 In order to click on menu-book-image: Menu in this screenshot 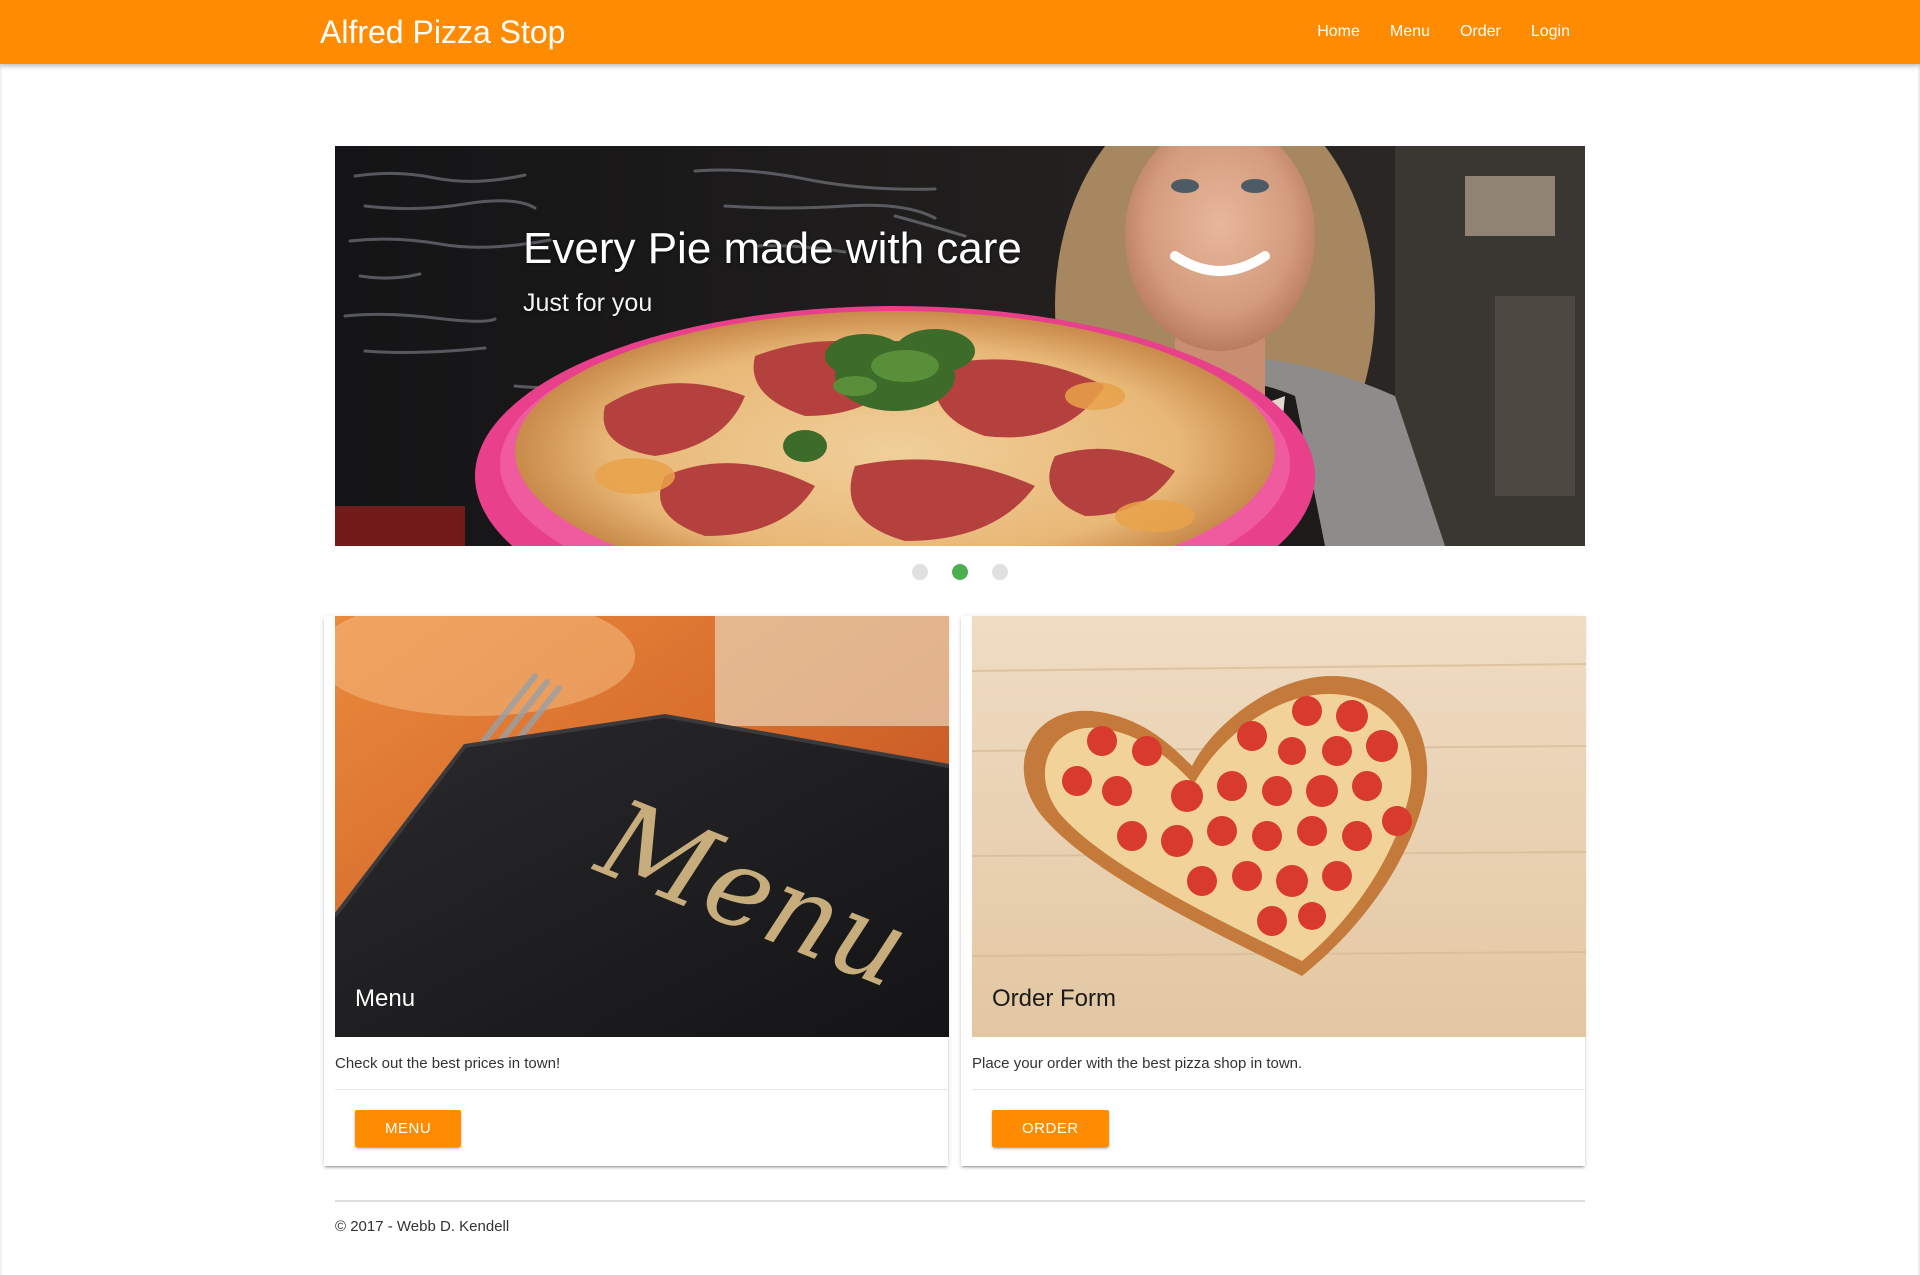, I will do `click(642, 826)`.